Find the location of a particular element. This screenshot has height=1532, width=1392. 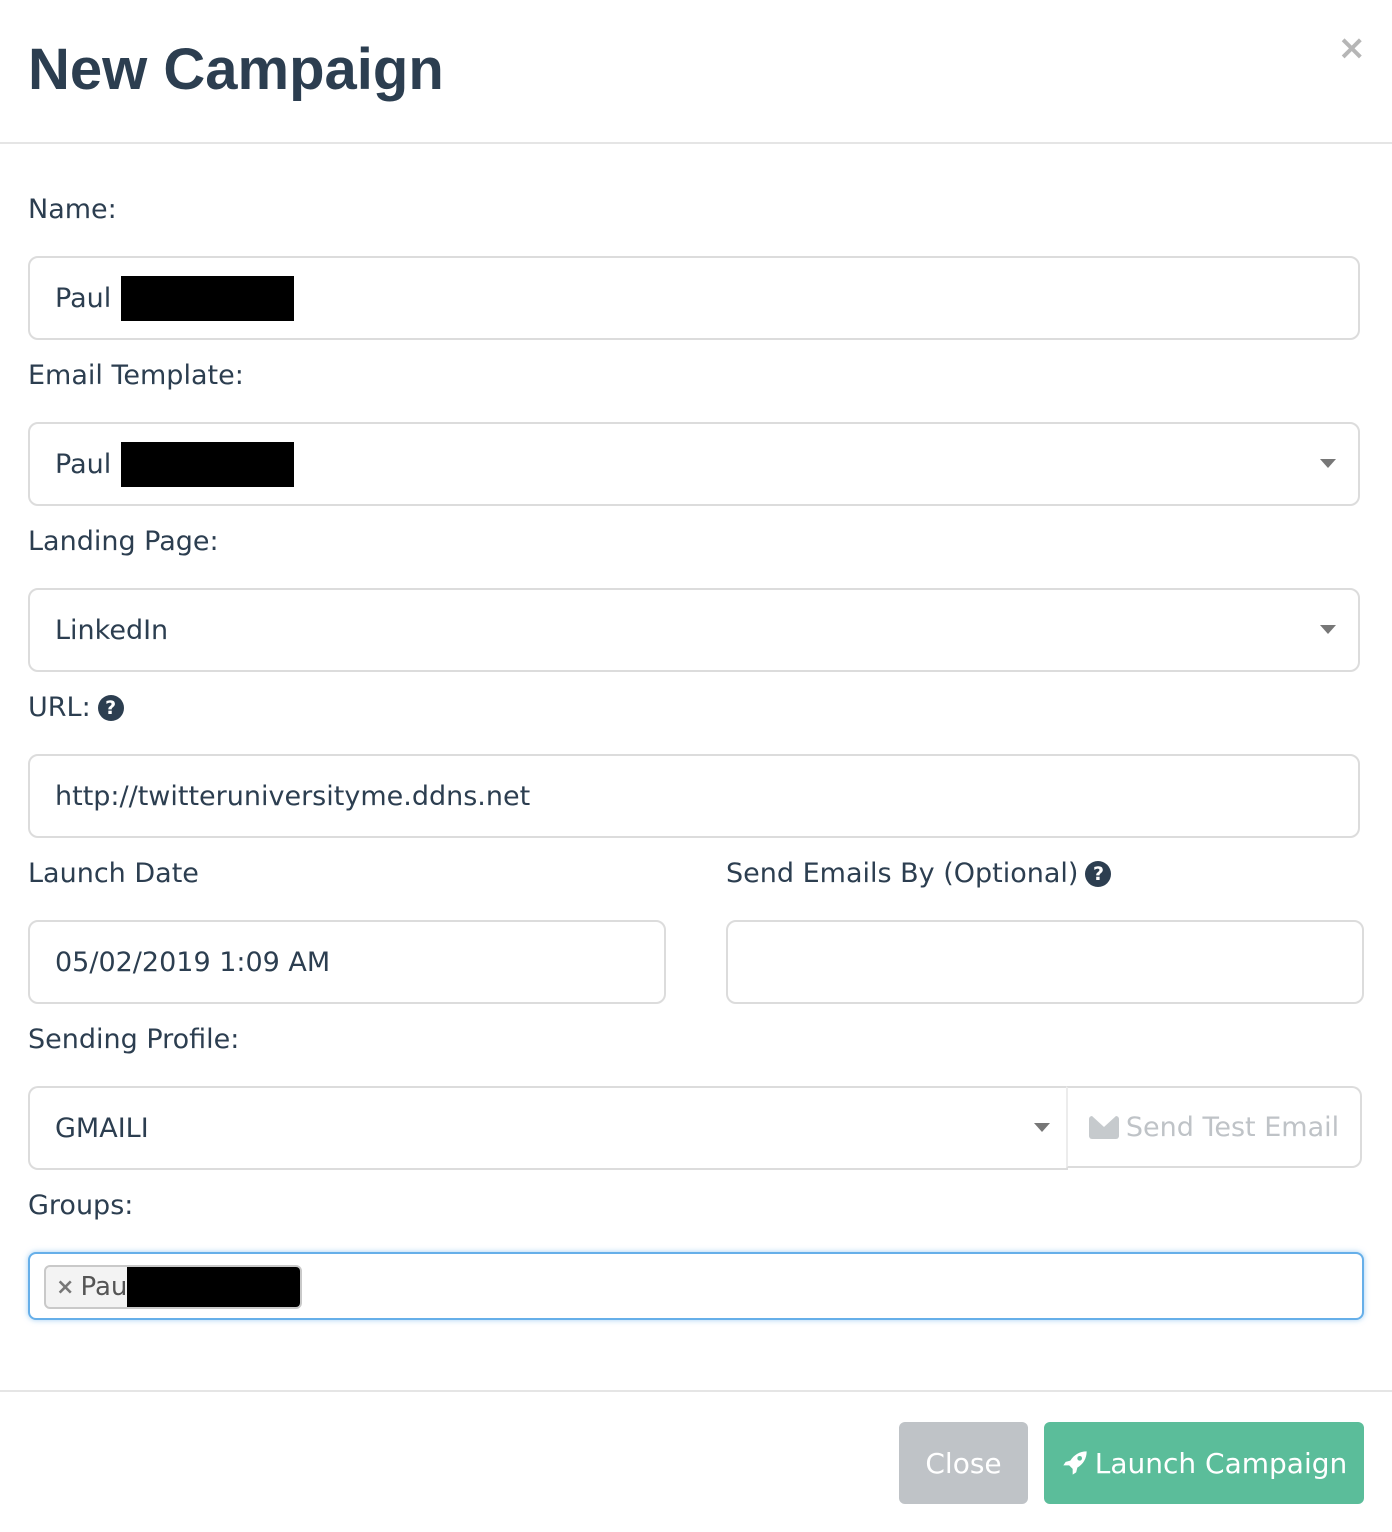

url-label: URL: ? is located at coordinates (76, 708).